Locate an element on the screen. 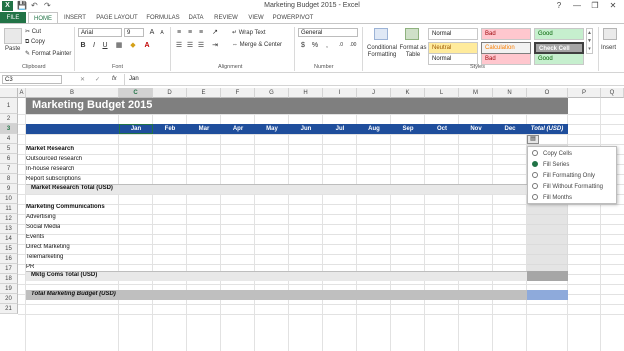 The width and height of the screenshot is (624, 351). column-header-m: M is located at coordinates (476, 93).